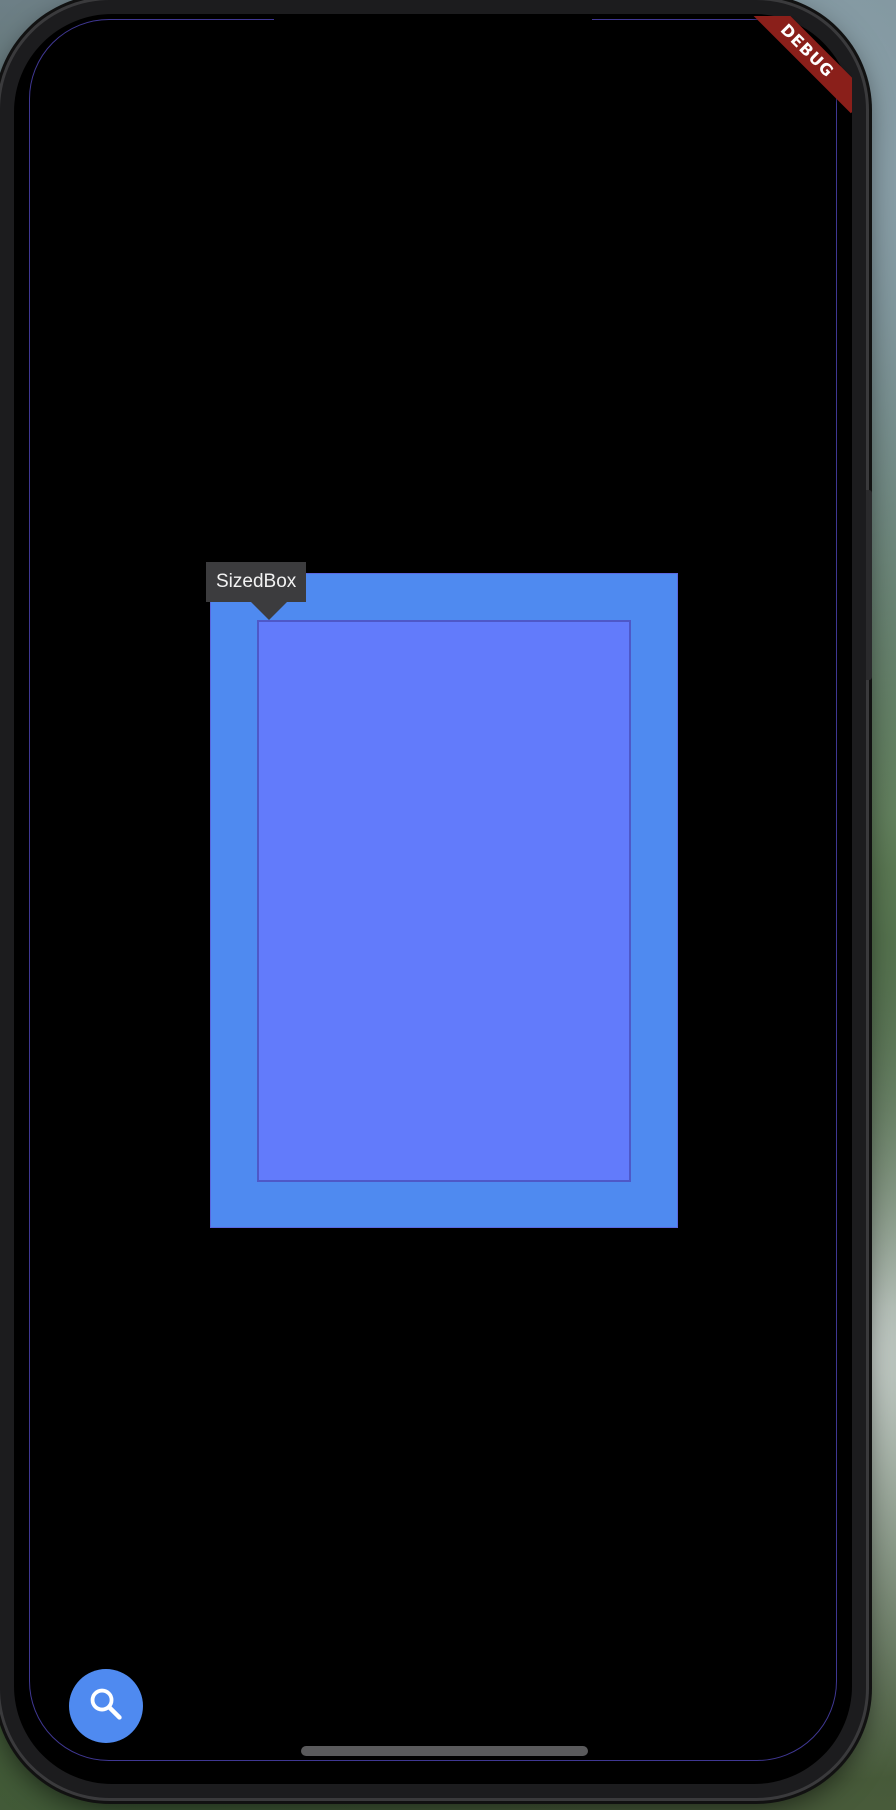  What do you see at coordinates (433, 36) in the screenshot?
I see `notch` at bounding box center [433, 36].